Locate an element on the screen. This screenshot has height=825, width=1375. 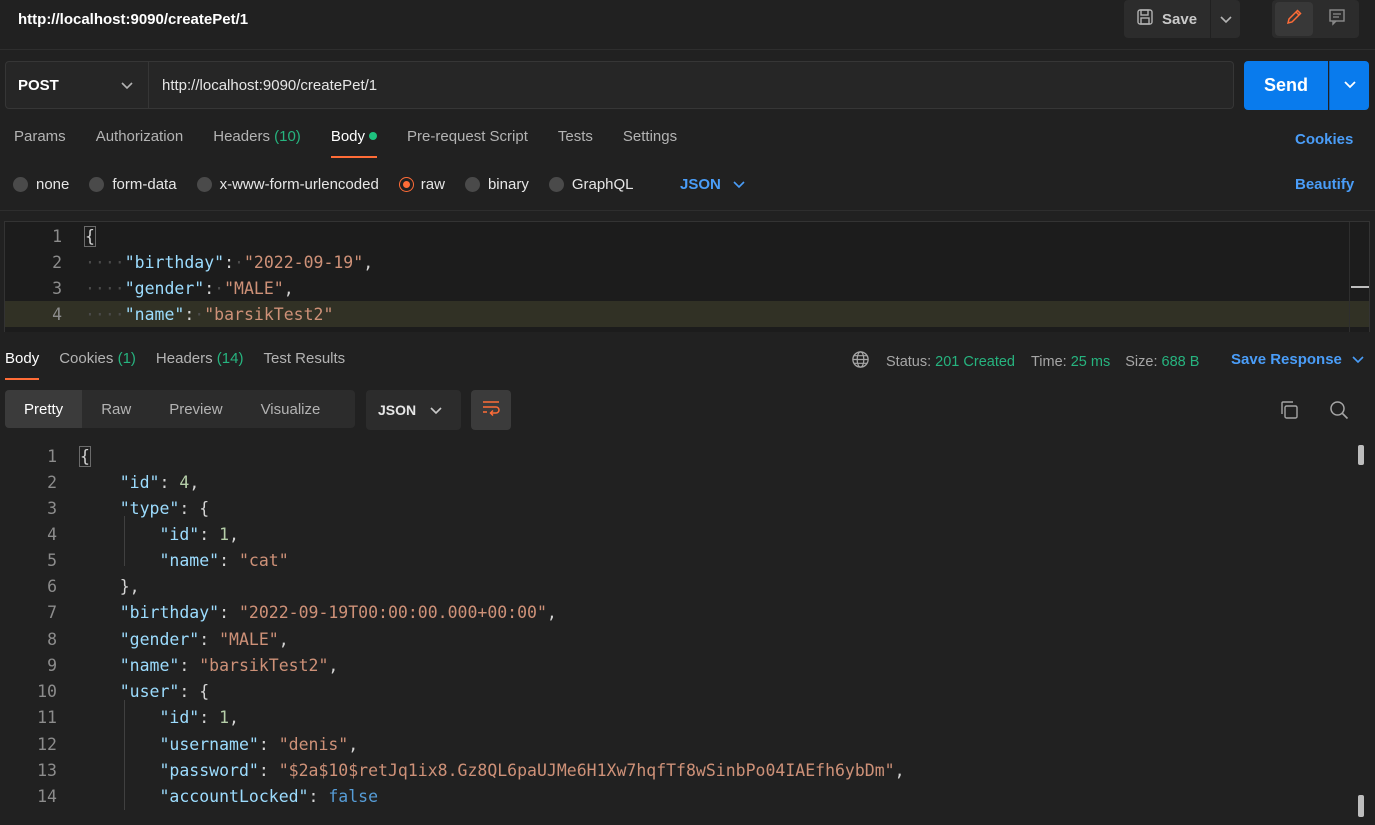
beautify-button: Beautify is located at coordinates (1324, 184).